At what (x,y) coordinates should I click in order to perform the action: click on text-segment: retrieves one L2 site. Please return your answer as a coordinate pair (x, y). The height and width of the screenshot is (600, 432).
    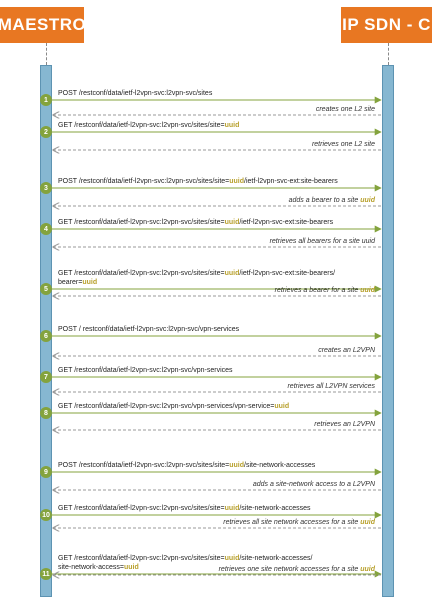
    Looking at the image, I should click on (343, 144).